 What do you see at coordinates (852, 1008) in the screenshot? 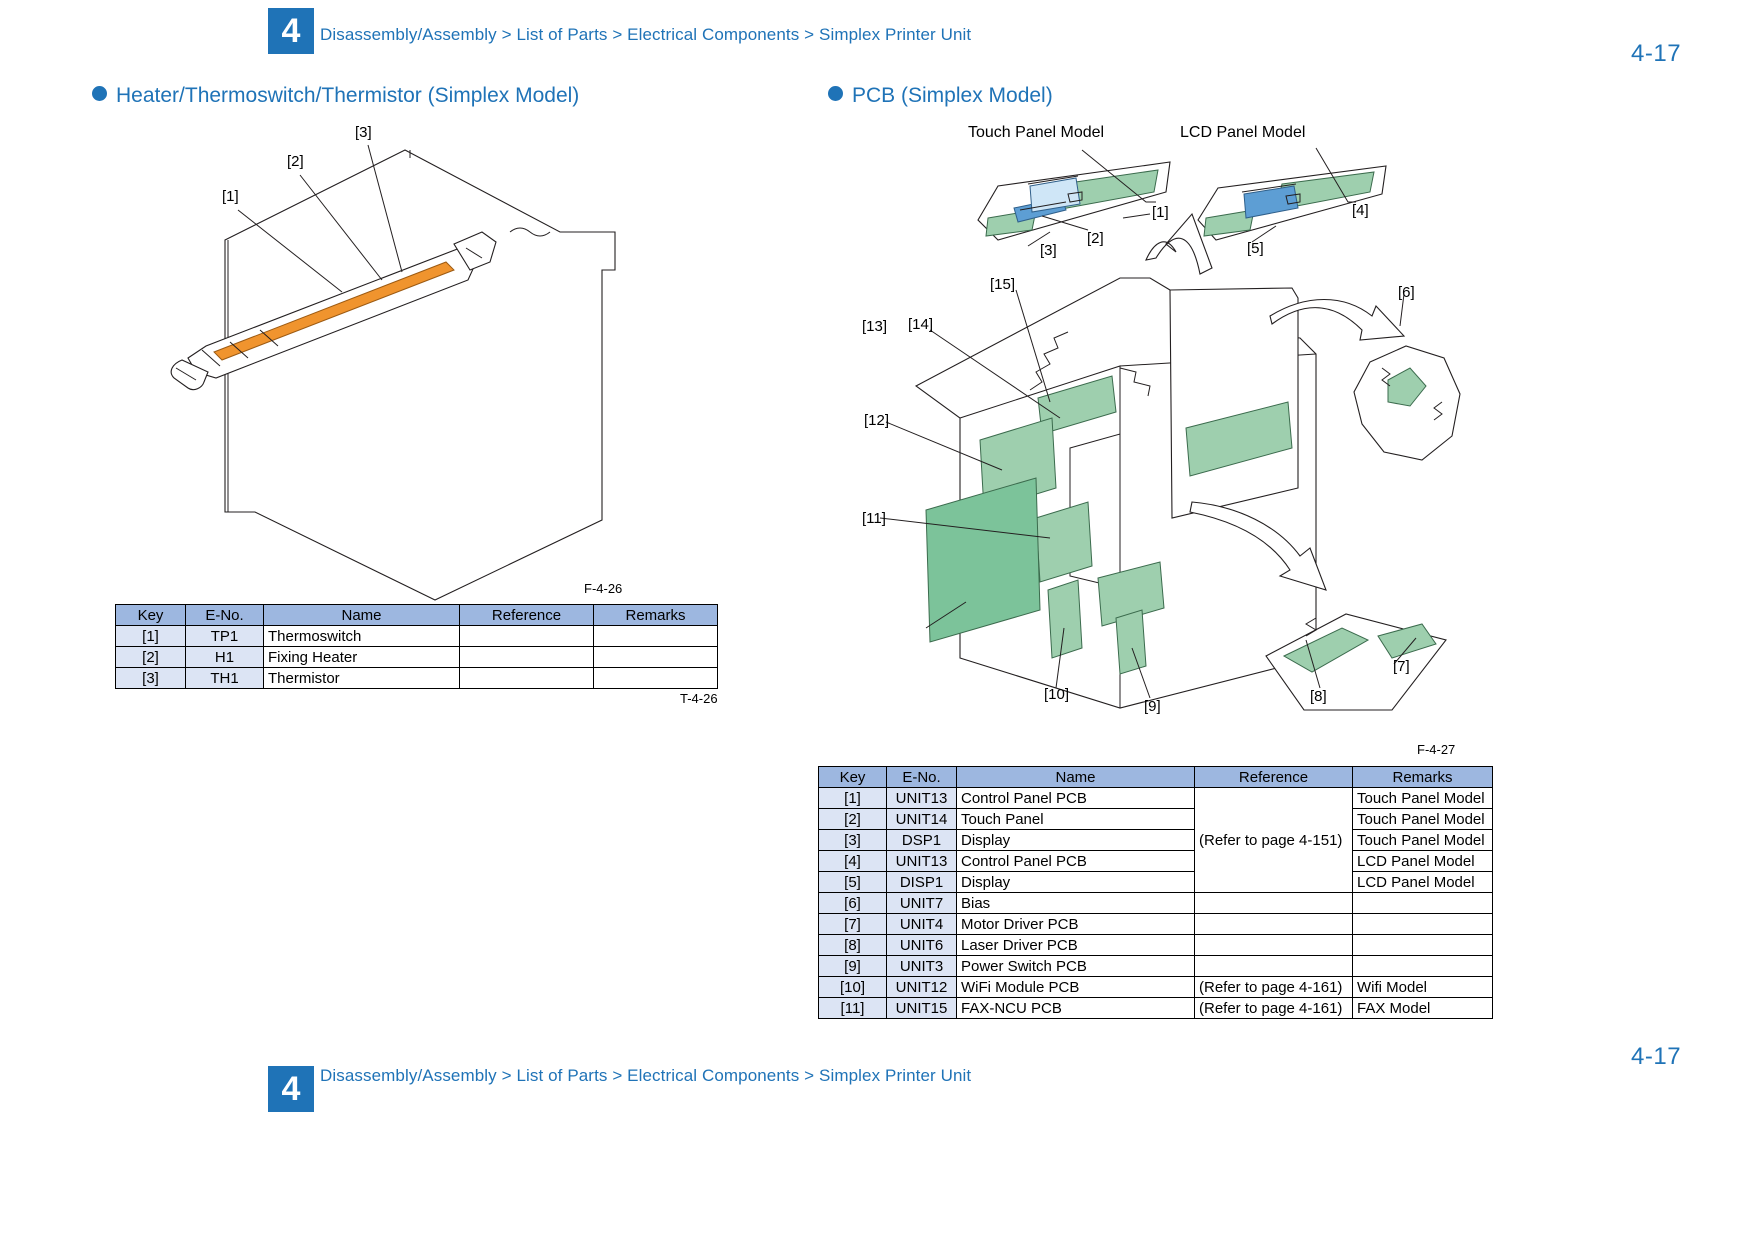
I see `cell-key: [11]` at bounding box center [852, 1008].